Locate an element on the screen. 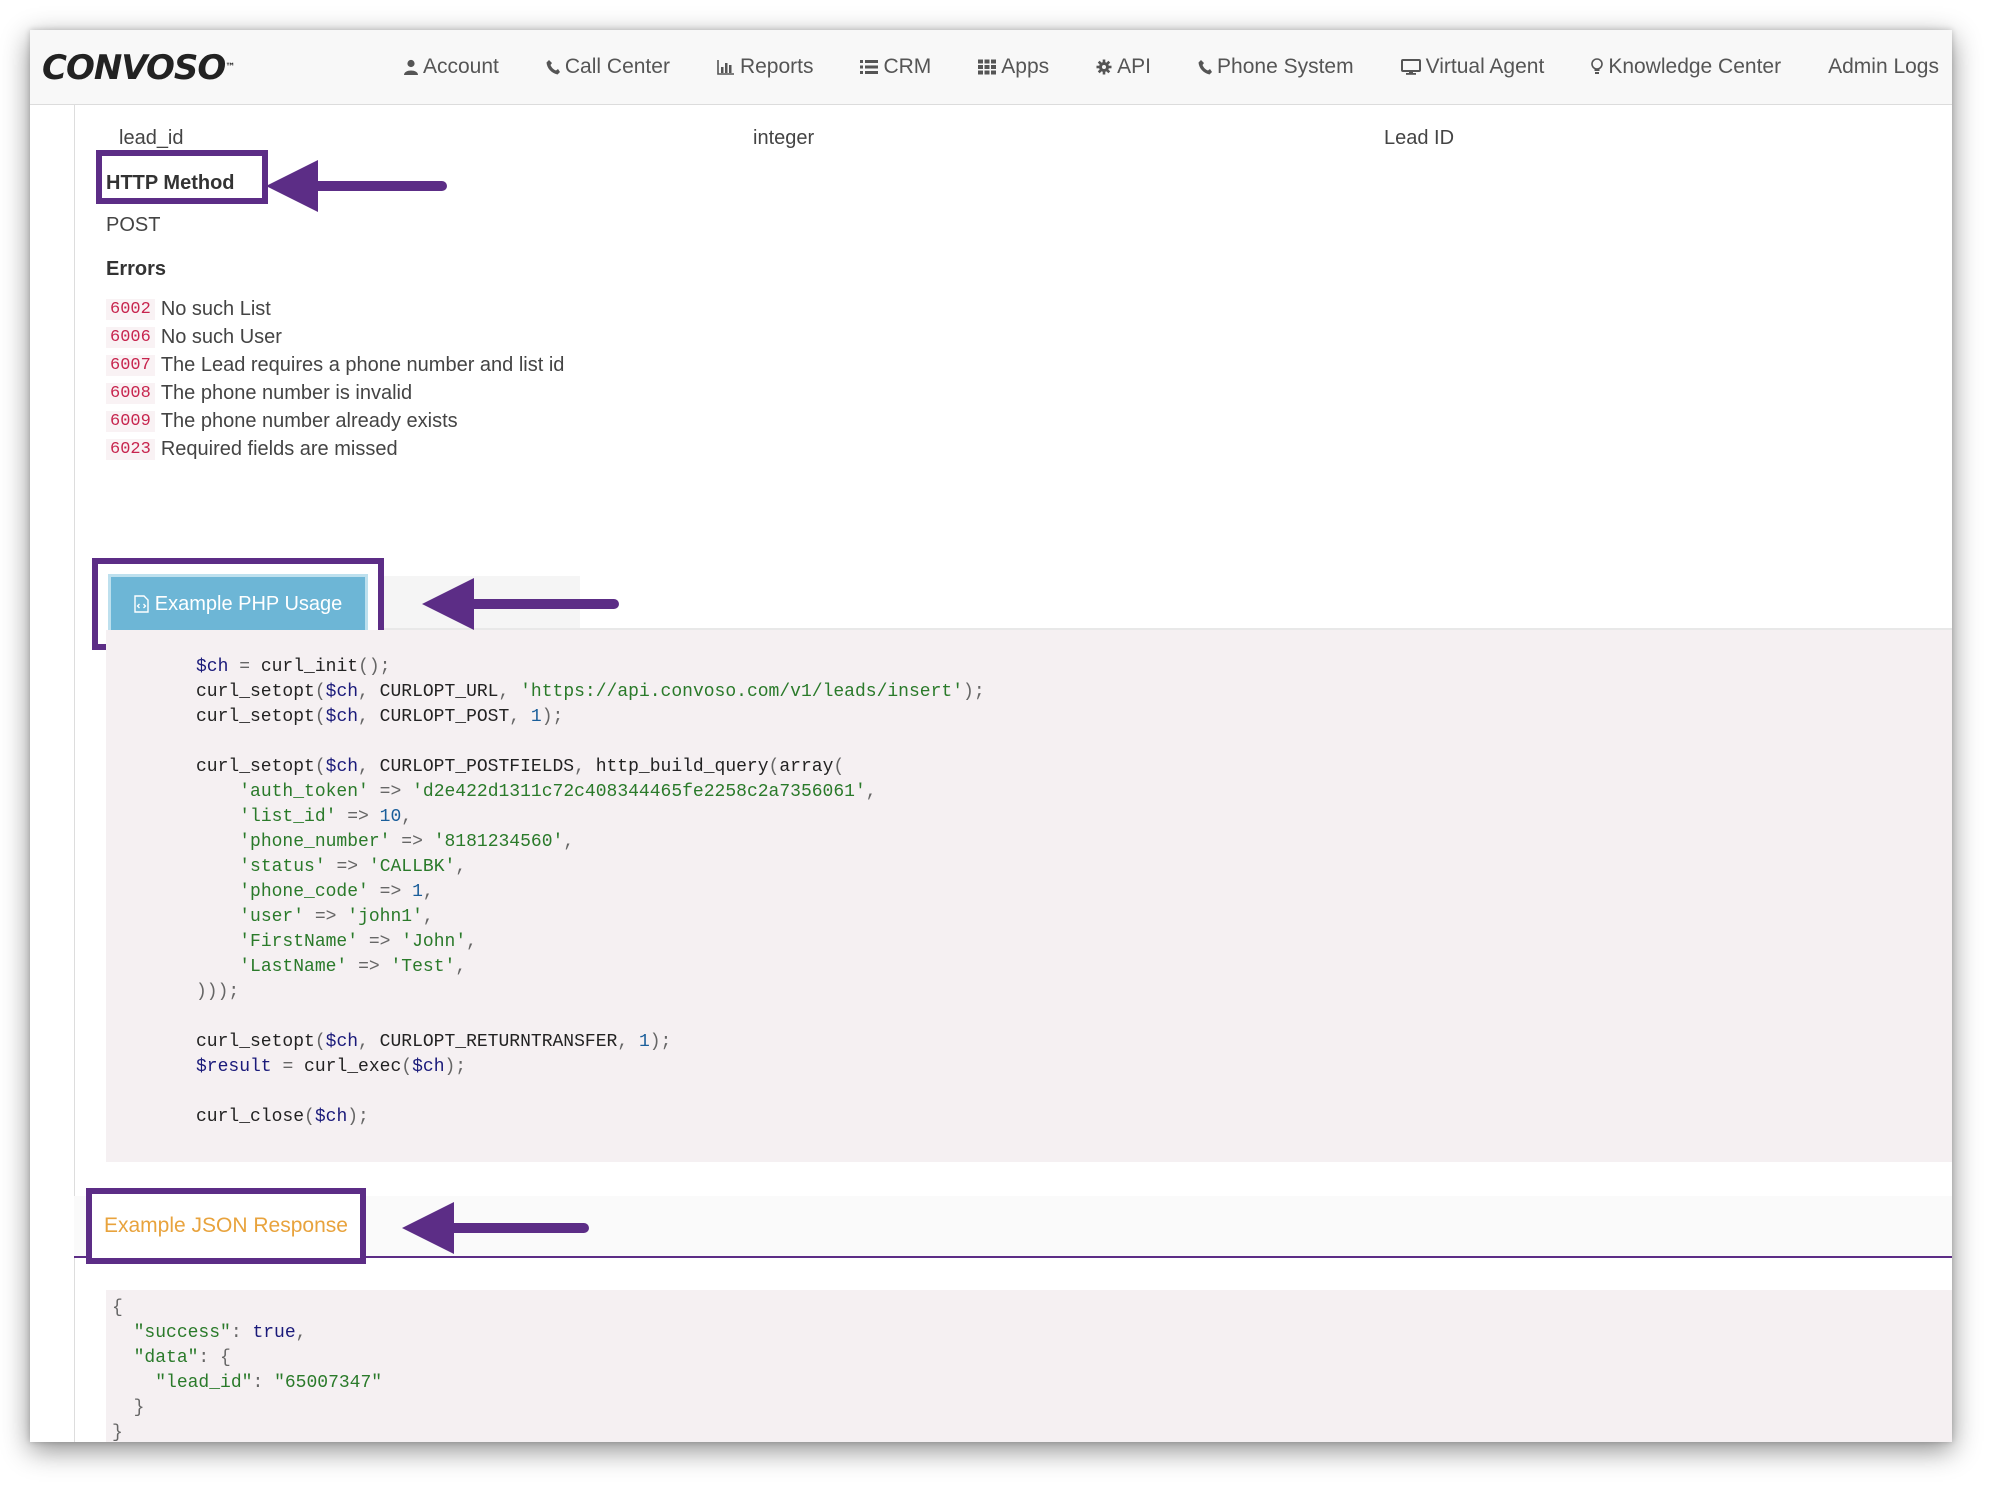 Image resolution: width=2002 pixels, height=1492 pixels. error-code: 6009 is located at coordinates (130, 421).